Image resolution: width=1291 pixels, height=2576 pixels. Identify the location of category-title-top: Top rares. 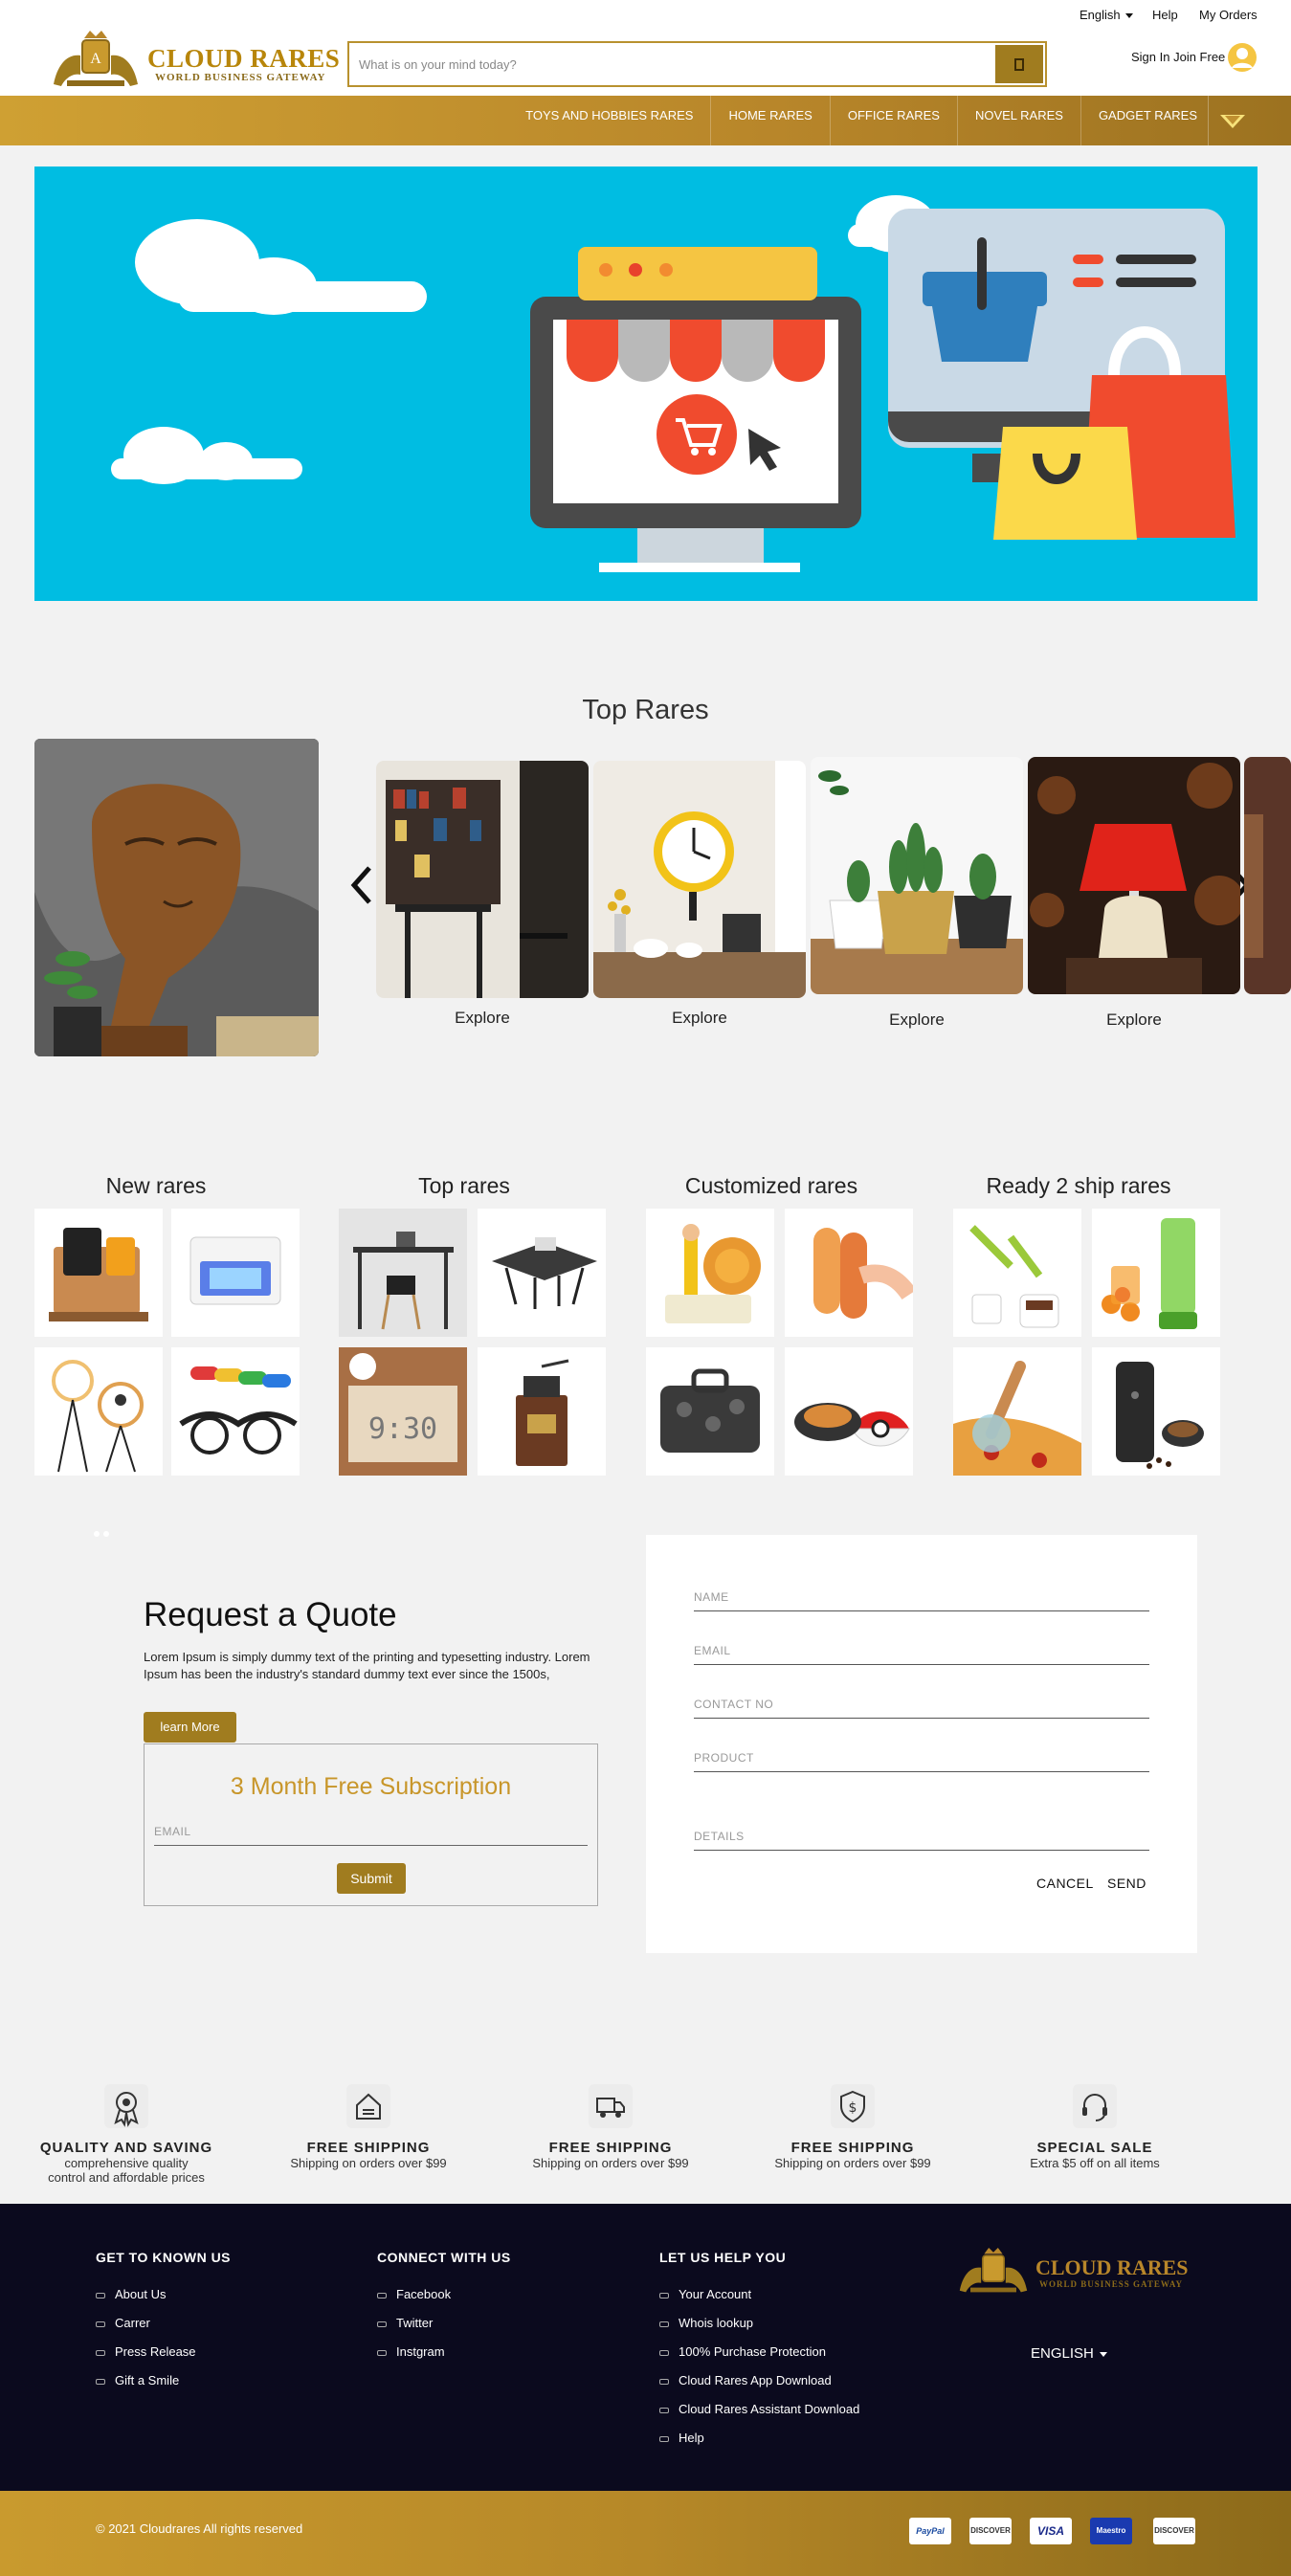
(464, 1185).